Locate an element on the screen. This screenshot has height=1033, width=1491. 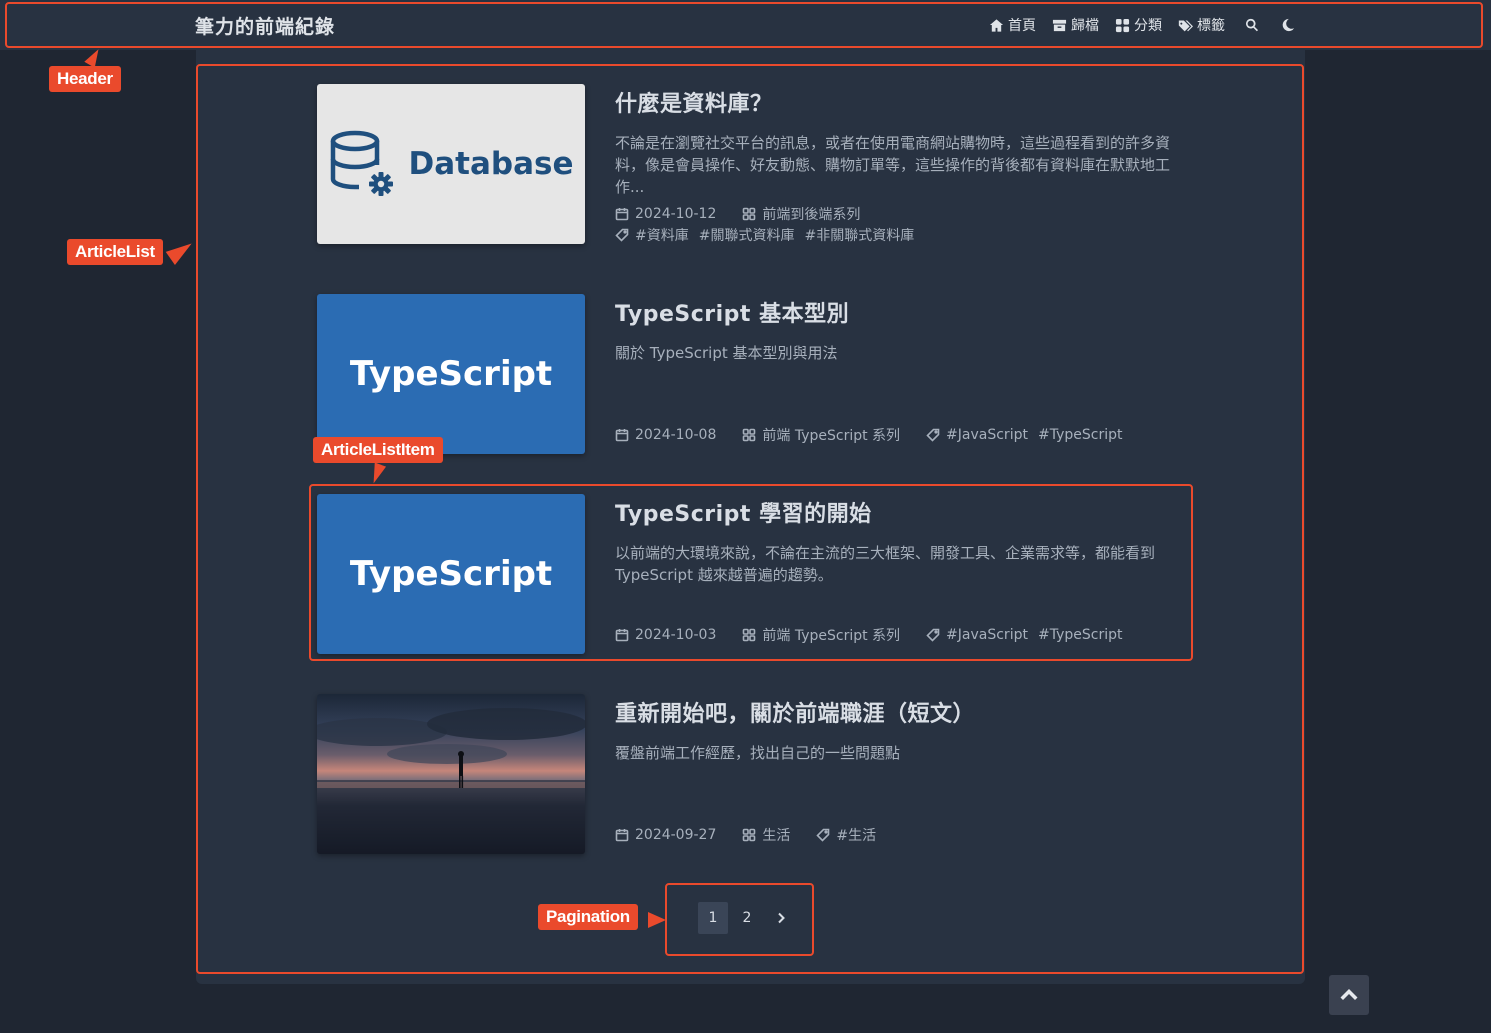
tag-link: #非關聯式資料庫 is located at coordinates (859, 235).